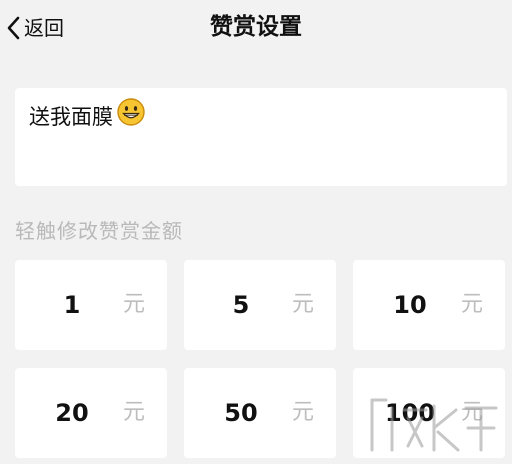 The height and width of the screenshot is (464, 512). Describe the element at coordinates (260, 305) in the screenshot. I see `amount-option-5: 5 元` at that location.